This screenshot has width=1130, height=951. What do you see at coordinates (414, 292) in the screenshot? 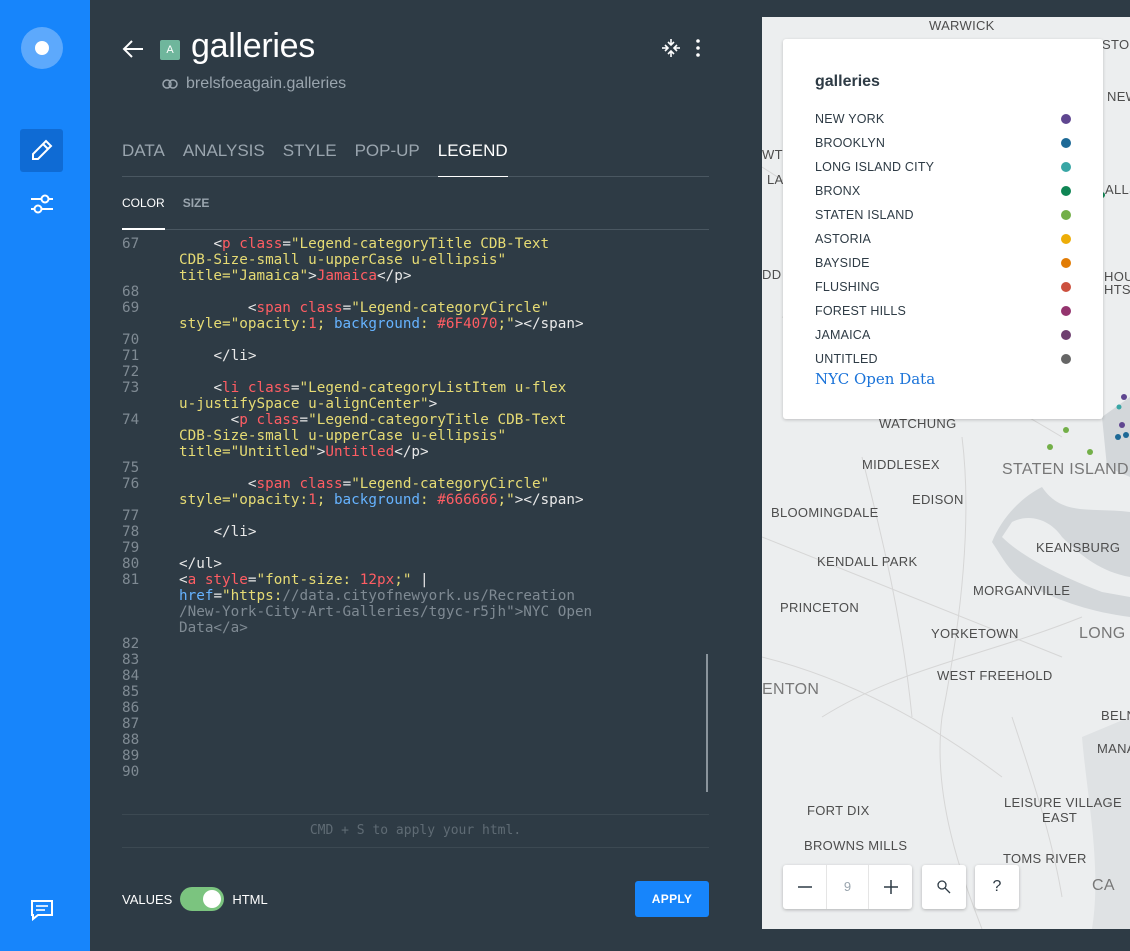
I see `code-line: 68` at bounding box center [414, 292].